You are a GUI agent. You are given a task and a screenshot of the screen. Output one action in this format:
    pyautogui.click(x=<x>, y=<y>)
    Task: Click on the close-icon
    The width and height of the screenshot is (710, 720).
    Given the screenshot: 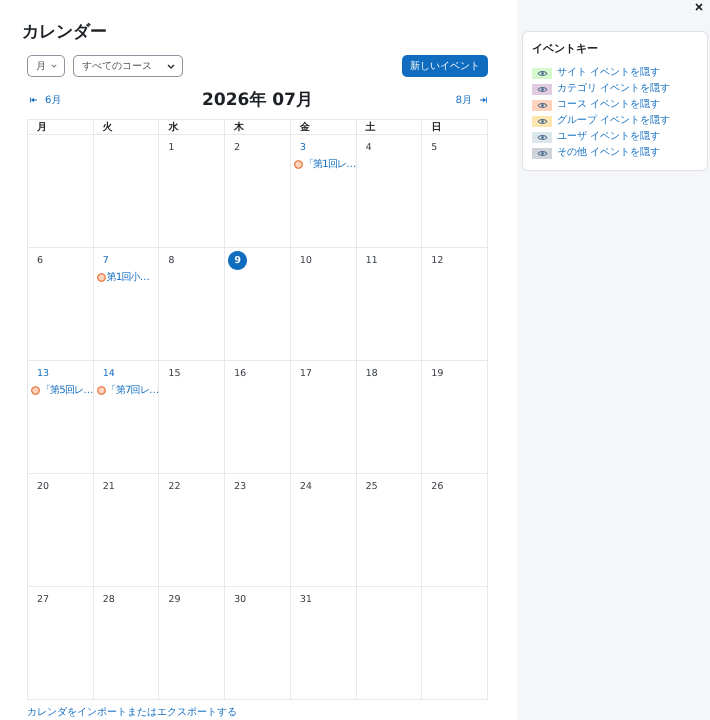 What is the action you would take?
    pyautogui.click(x=699, y=7)
    